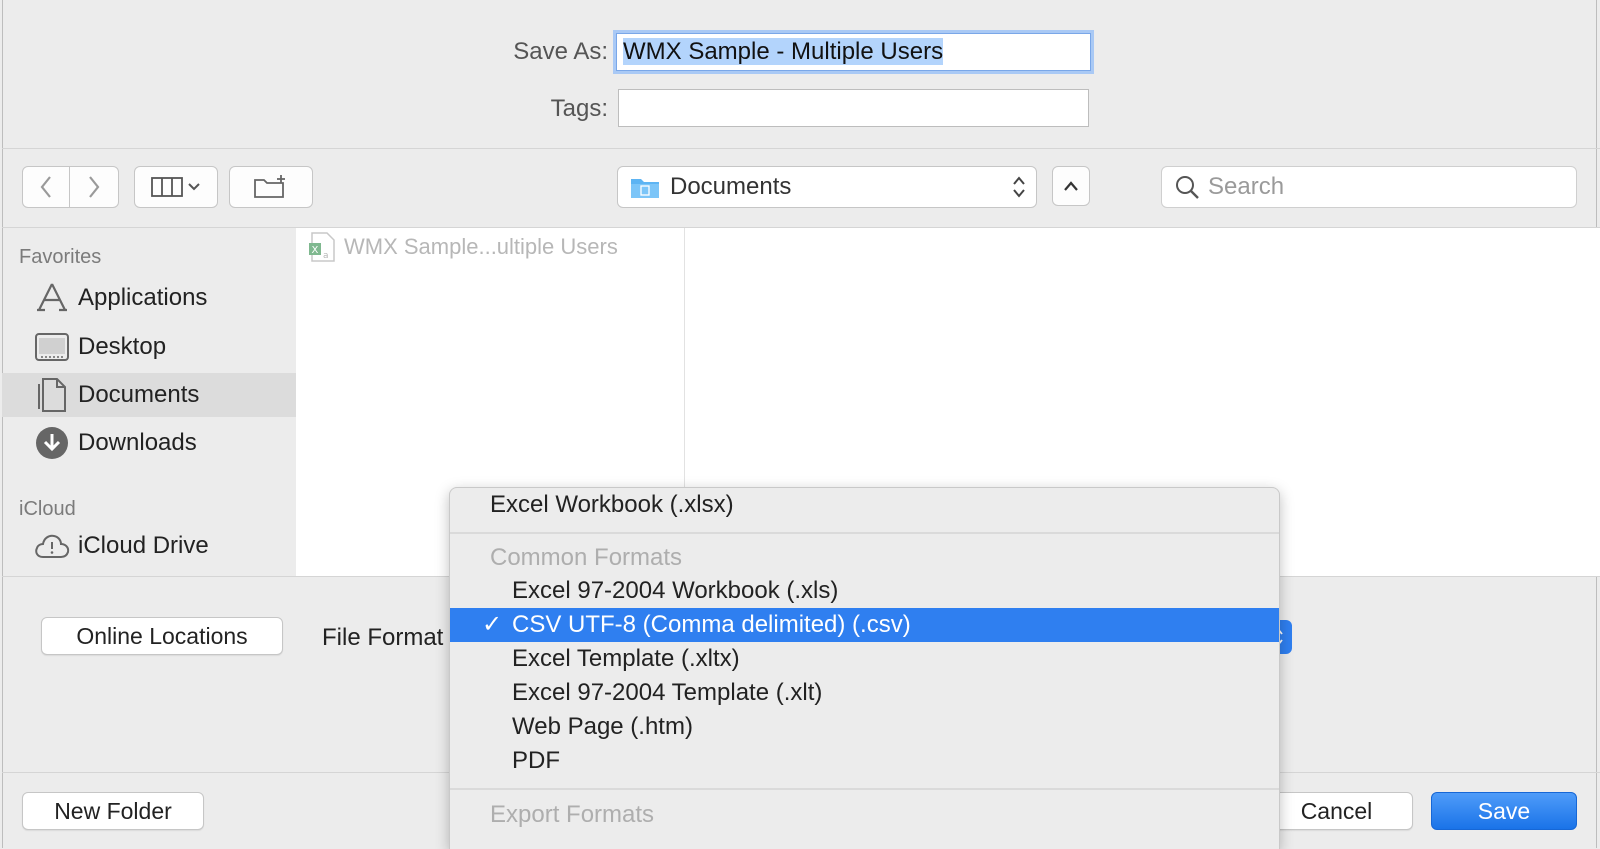 This screenshot has height=849, width=1600. I want to click on sidebar-item-desktop: Desktop, so click(149, 347).